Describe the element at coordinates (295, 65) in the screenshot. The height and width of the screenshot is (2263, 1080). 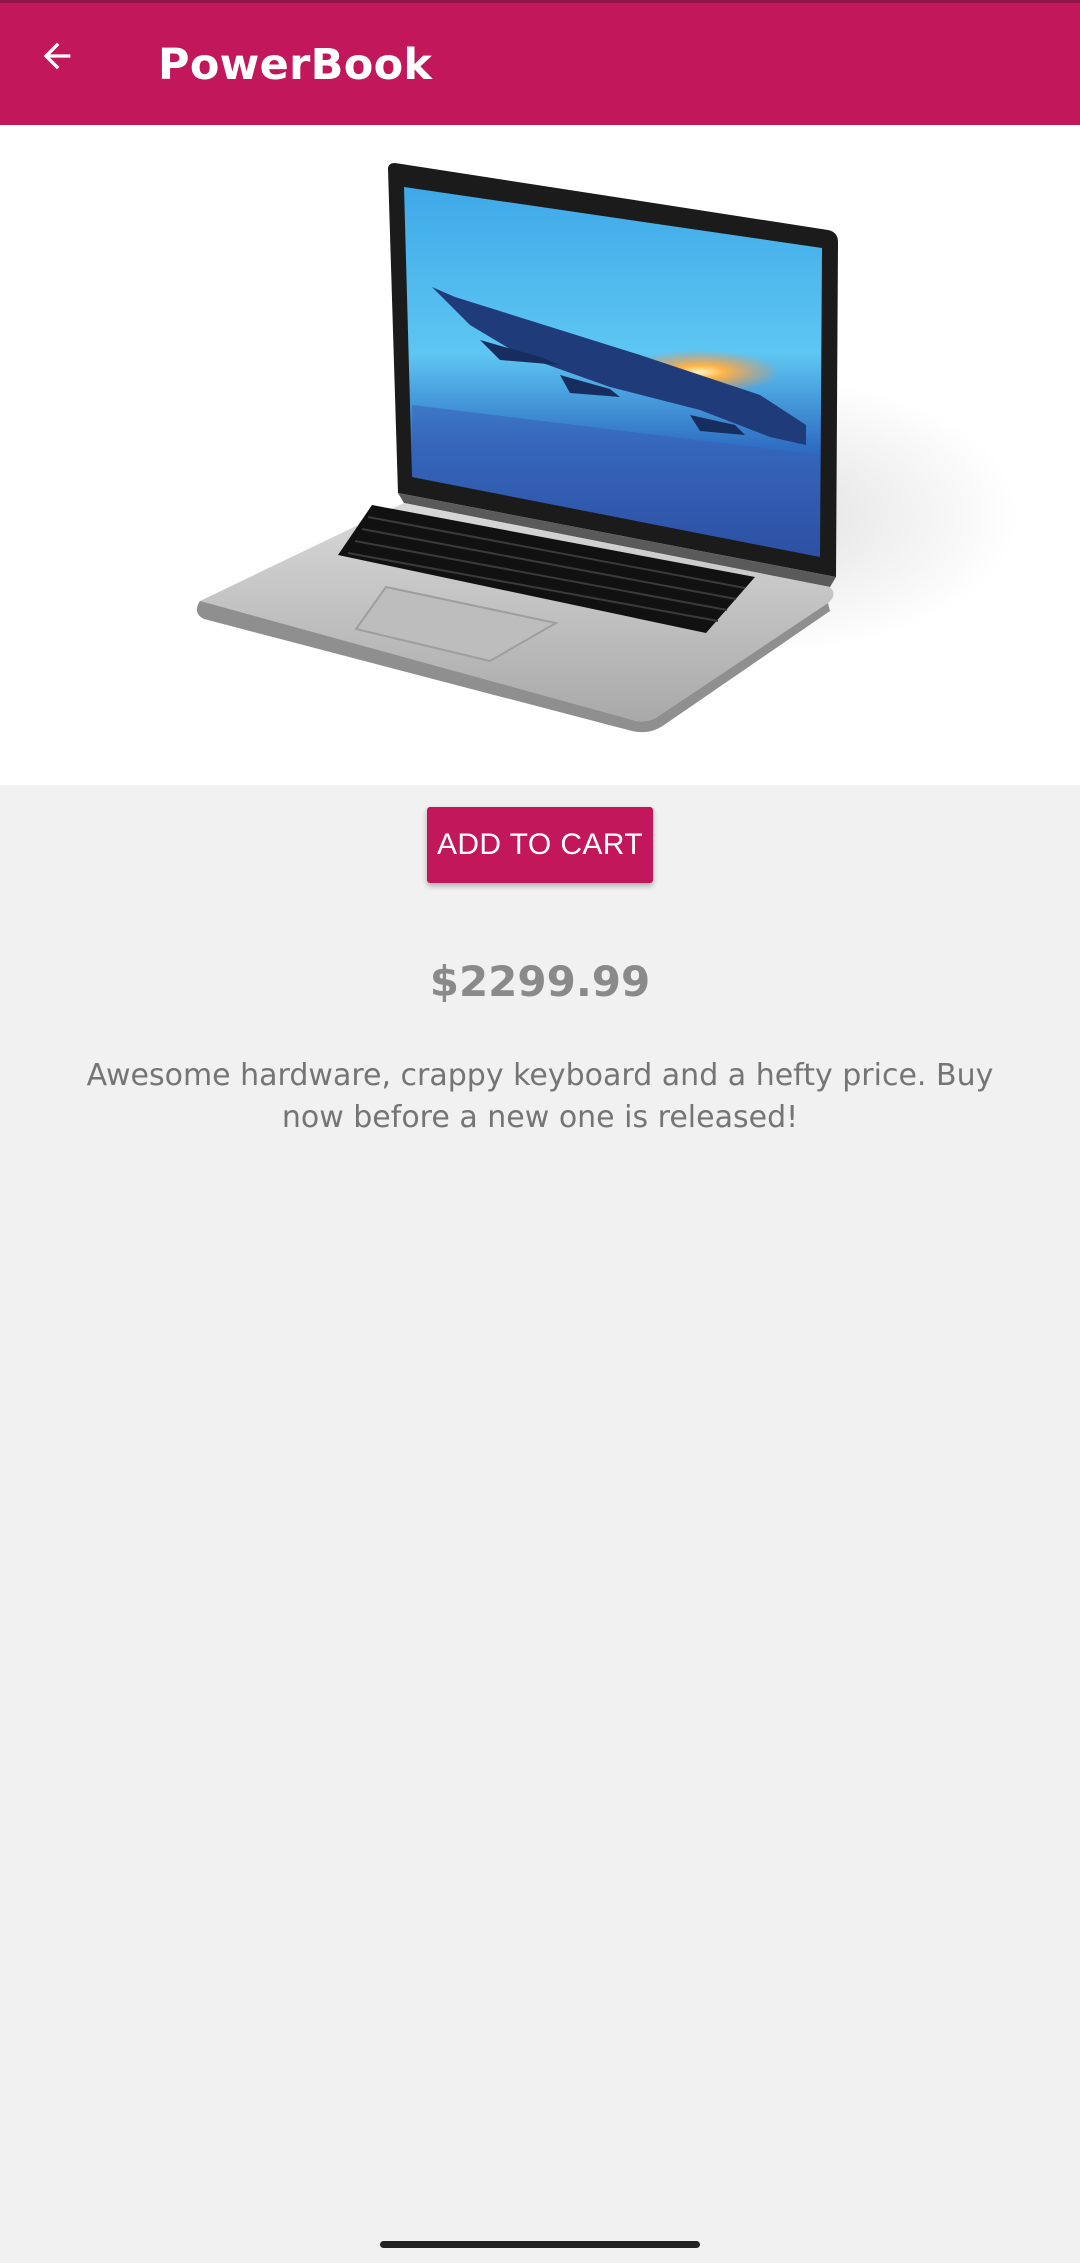
I see `page-title: PowerBook` at that location.